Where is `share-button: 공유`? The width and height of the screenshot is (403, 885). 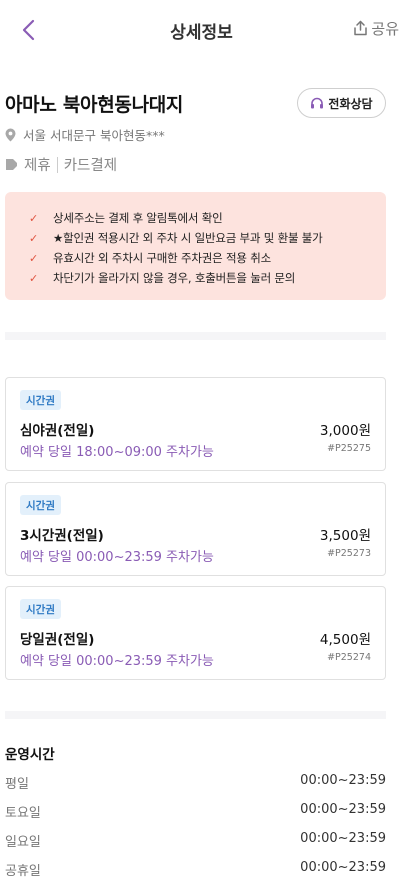
share-button: 공유 is located at coordinates (376, 28).